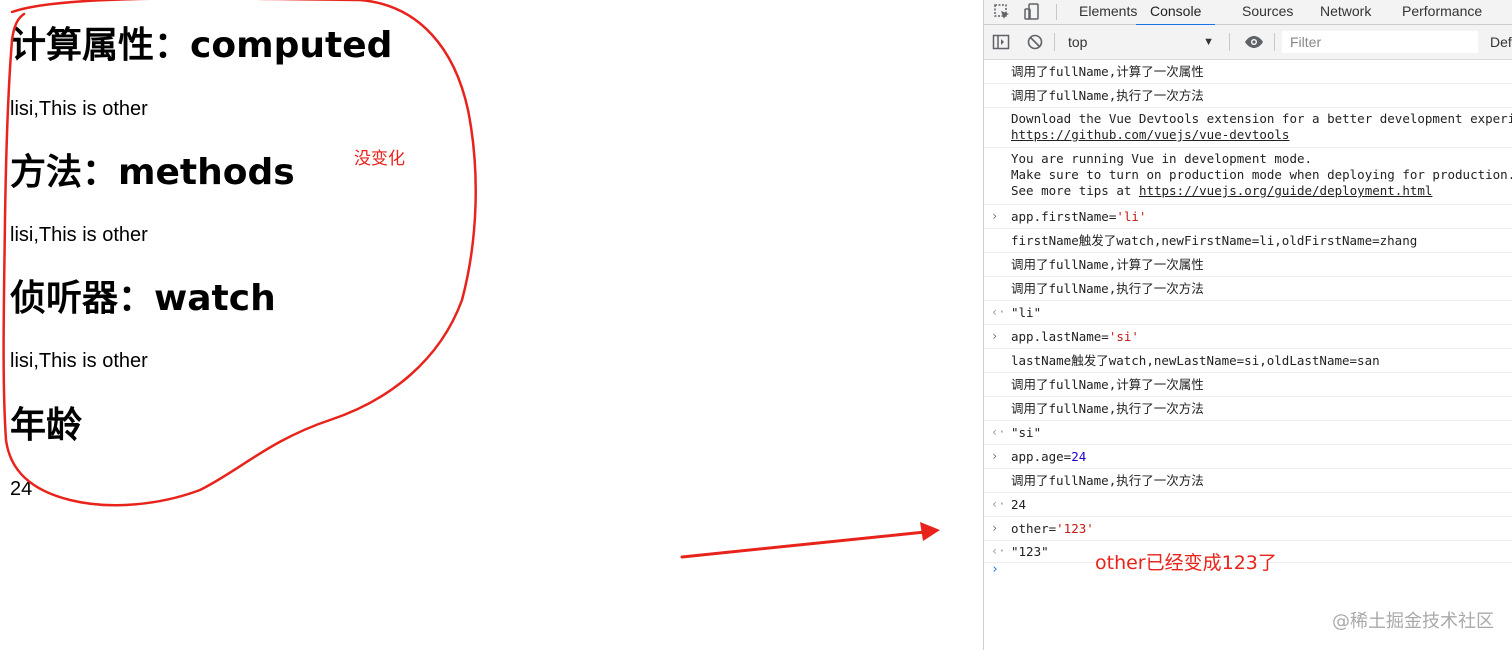 This screenshot has width=1512, height=650. I want to click on tab-console: Console, so click(1176, 13).